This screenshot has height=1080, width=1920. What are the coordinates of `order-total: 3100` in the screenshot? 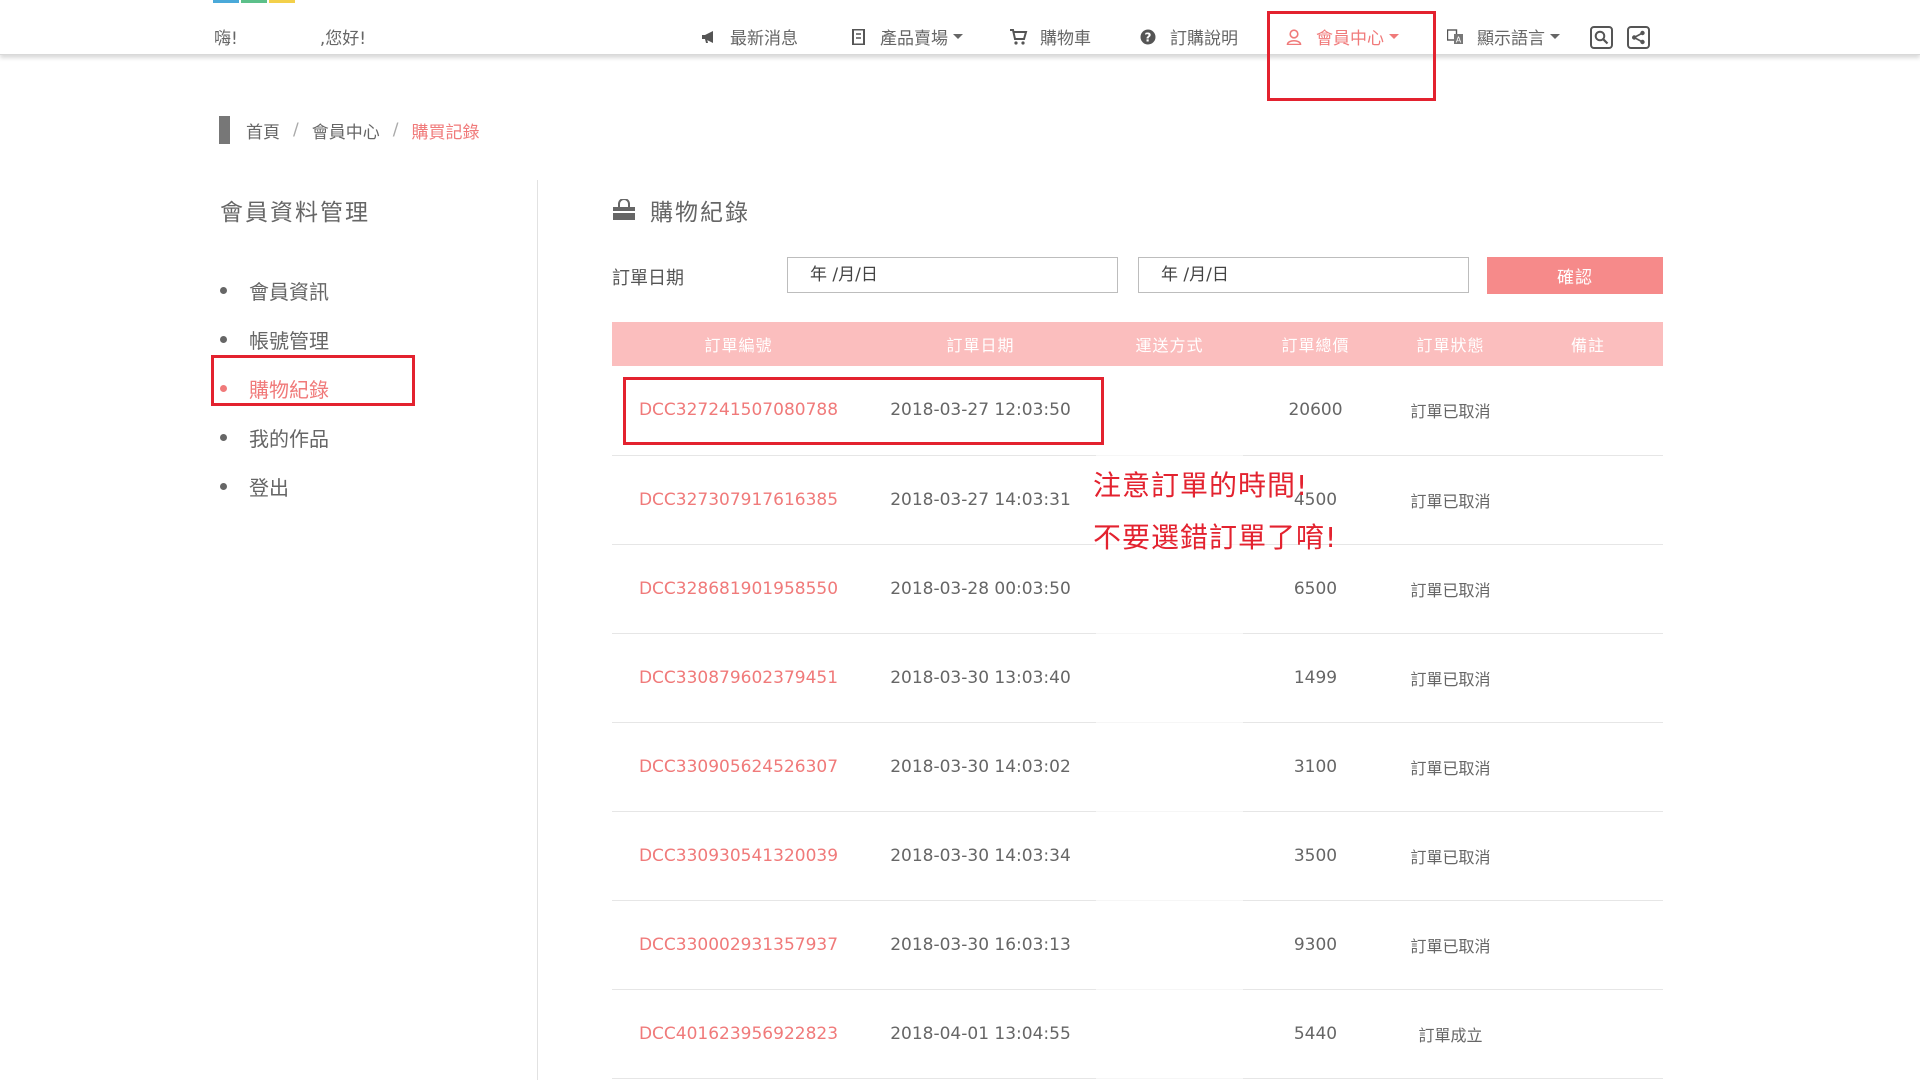 It's located at (1315, 767).